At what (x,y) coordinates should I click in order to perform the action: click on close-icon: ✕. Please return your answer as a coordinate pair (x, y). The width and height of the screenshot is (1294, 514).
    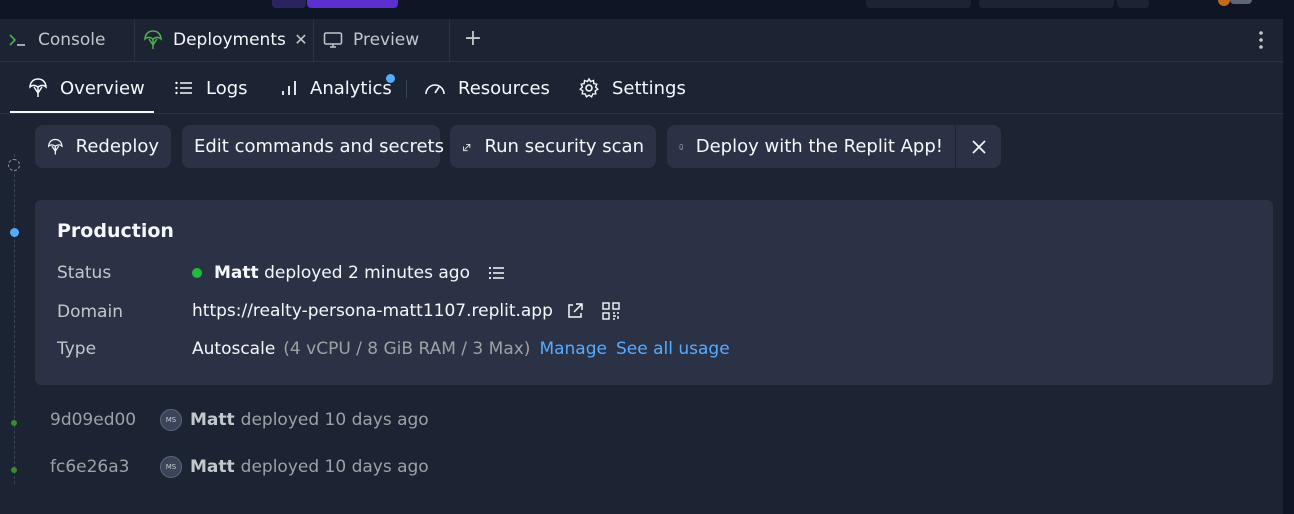
    Looking at the image, I should click on (301, 40).